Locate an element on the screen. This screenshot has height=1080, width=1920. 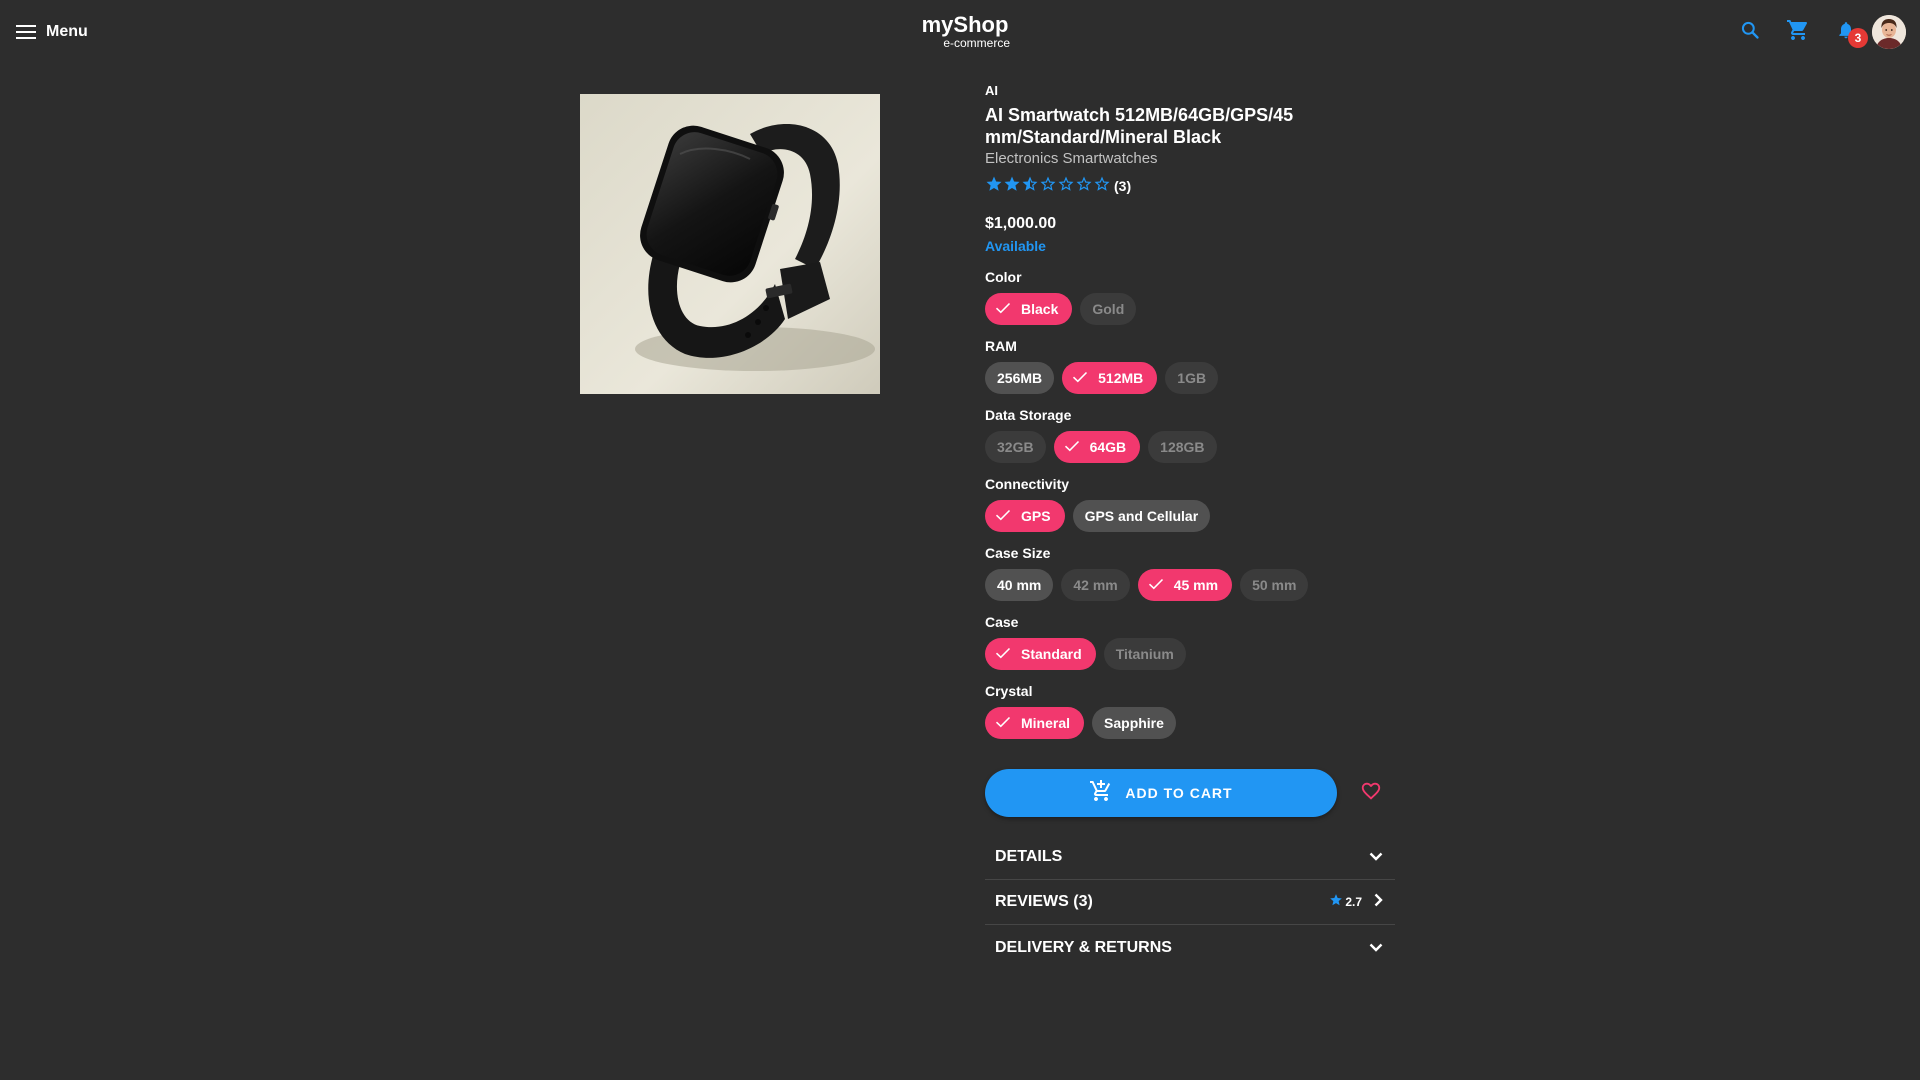
connectivity-chip-label: GPS and Cellular is located at coordinates (1141, 516).